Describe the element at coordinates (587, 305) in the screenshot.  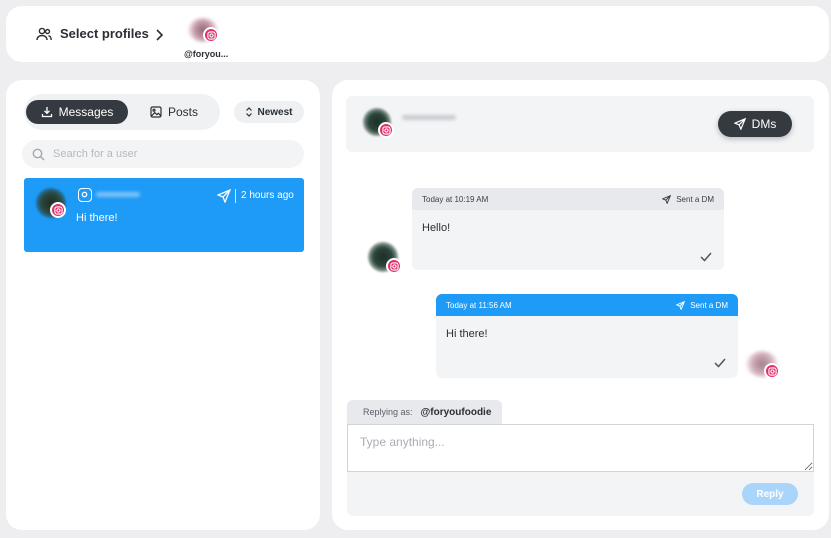
I see `message-header: Today at 11:56 AM Sent a DM` at that location.